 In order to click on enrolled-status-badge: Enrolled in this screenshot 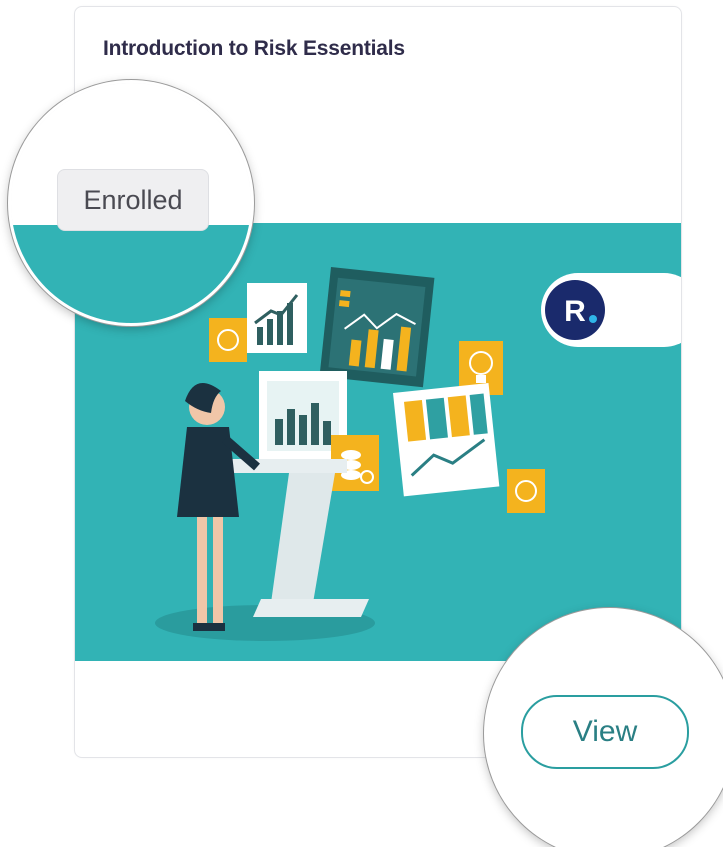, I will do `click(133, 200)`.